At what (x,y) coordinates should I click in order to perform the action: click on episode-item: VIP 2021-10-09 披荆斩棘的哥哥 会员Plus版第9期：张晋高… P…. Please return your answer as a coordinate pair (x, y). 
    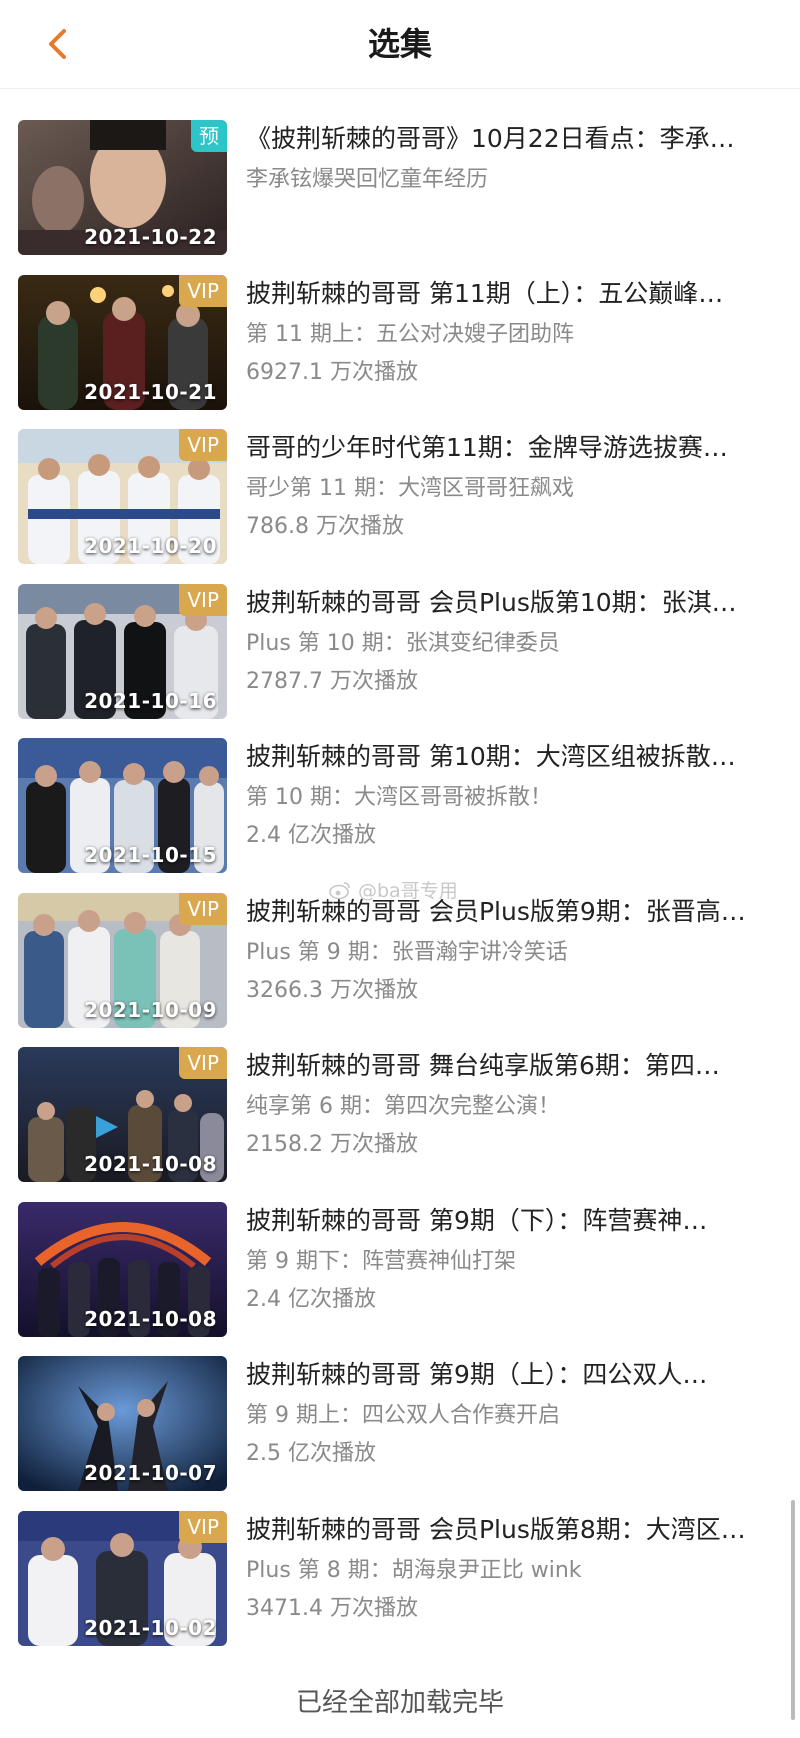
    Looking at the image, I should click on (400, 968).